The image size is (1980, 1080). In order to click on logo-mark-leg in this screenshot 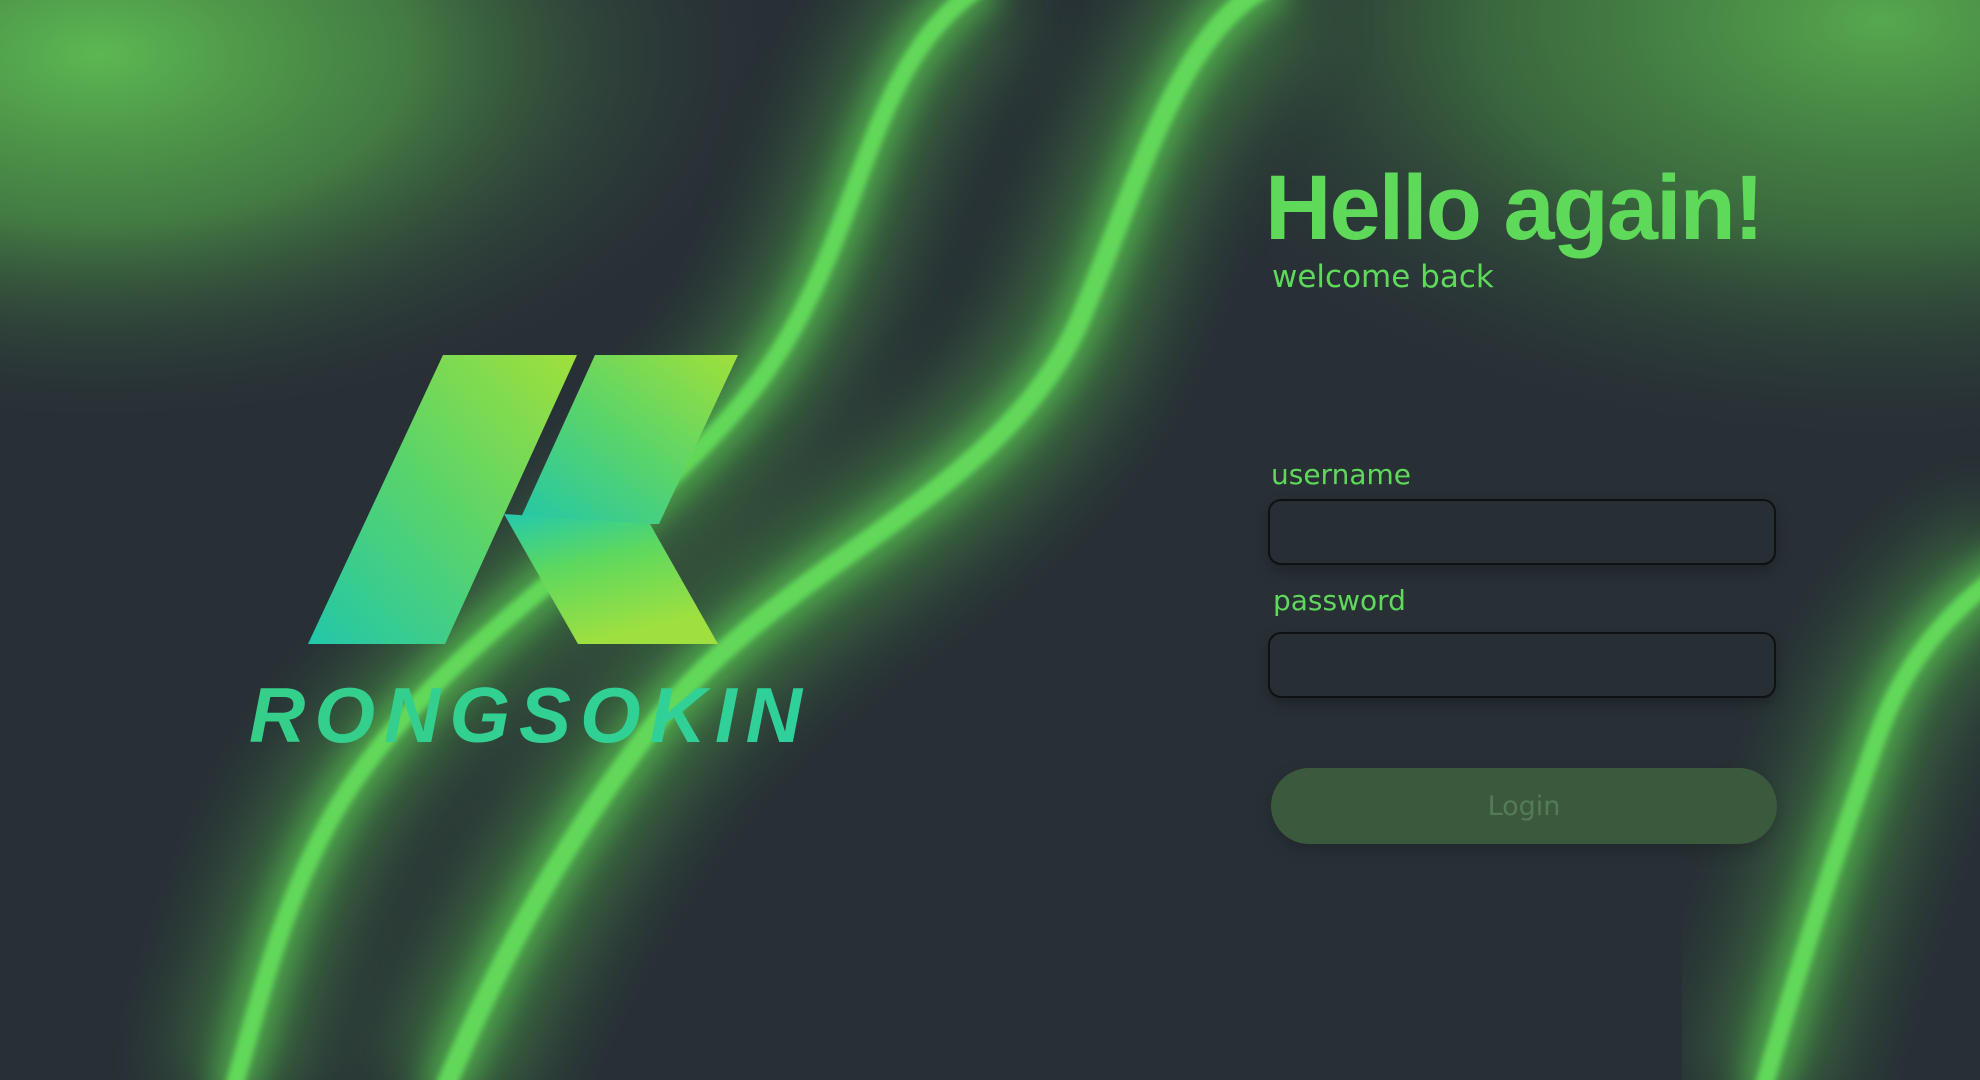, I will do `click(611, 579)`.